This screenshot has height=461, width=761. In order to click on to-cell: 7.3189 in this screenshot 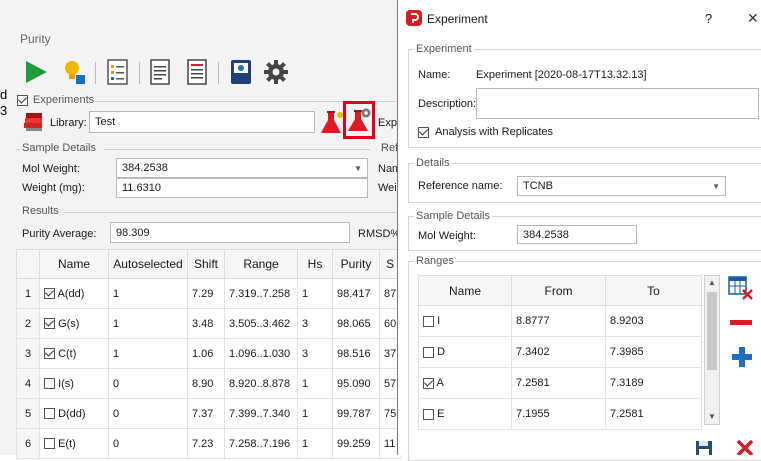, I will do `click(653, 383)`.